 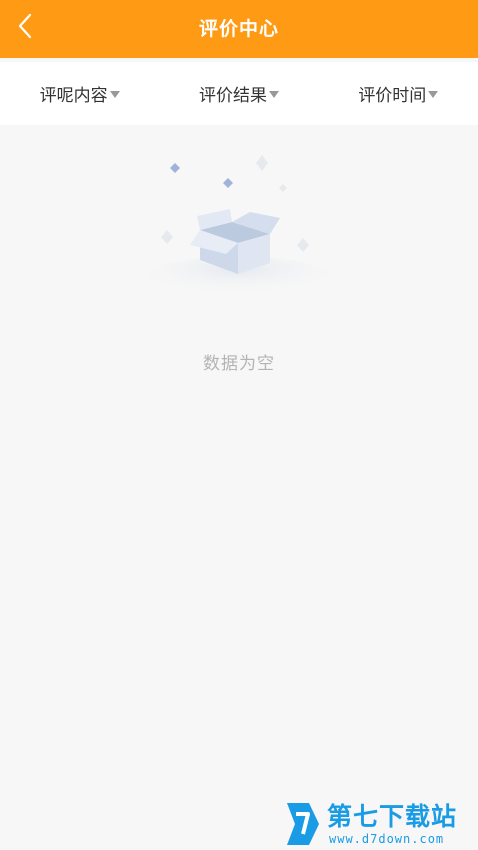 What do you see at coordinates (240, 225) in the screenshot?
I see `empty-box-icon` at bounding box center [240, 225].